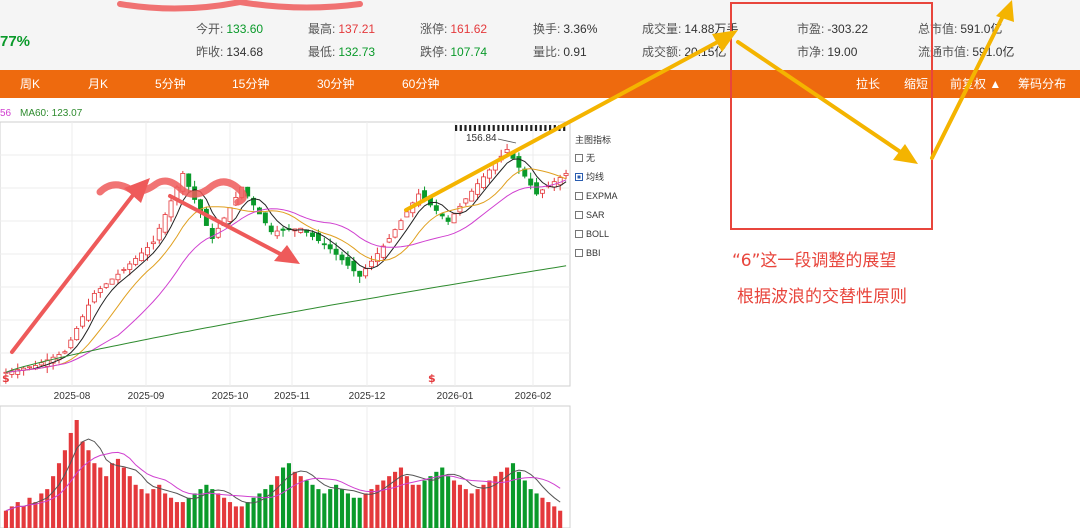 This screenshot has height=528, width=1080. What do you see at coordinates (240, 6) in the screenshot?
I see `top-scribble-mark` at bounding box center [240, 6].